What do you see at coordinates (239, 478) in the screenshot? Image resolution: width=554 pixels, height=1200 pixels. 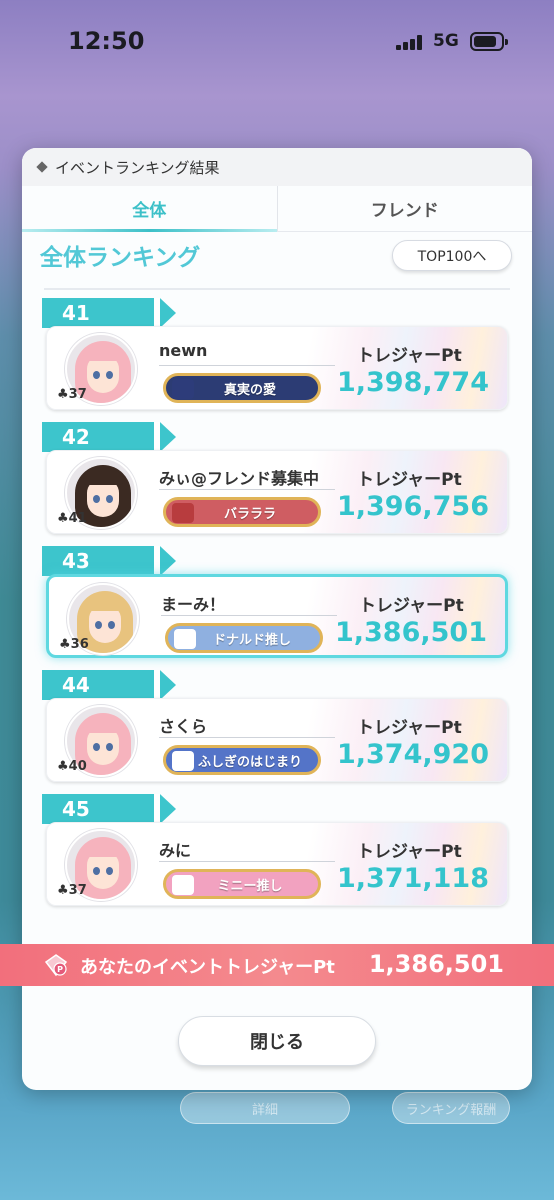 I see `player-name: みぃ@フレンド募集中` at bounding box center [239, 478].